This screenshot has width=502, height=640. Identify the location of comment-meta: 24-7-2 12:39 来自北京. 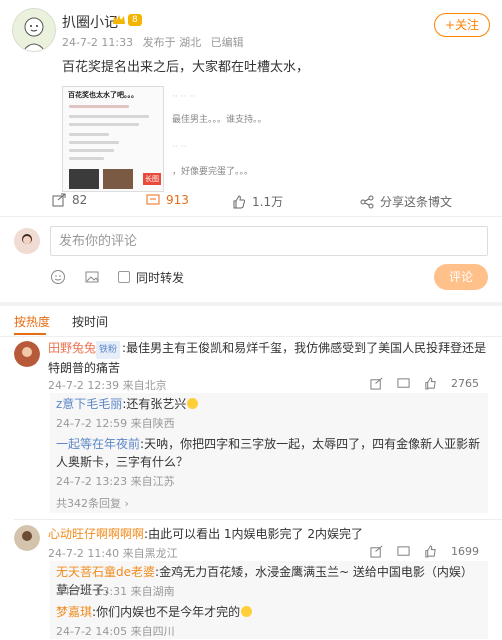
(107, 385).